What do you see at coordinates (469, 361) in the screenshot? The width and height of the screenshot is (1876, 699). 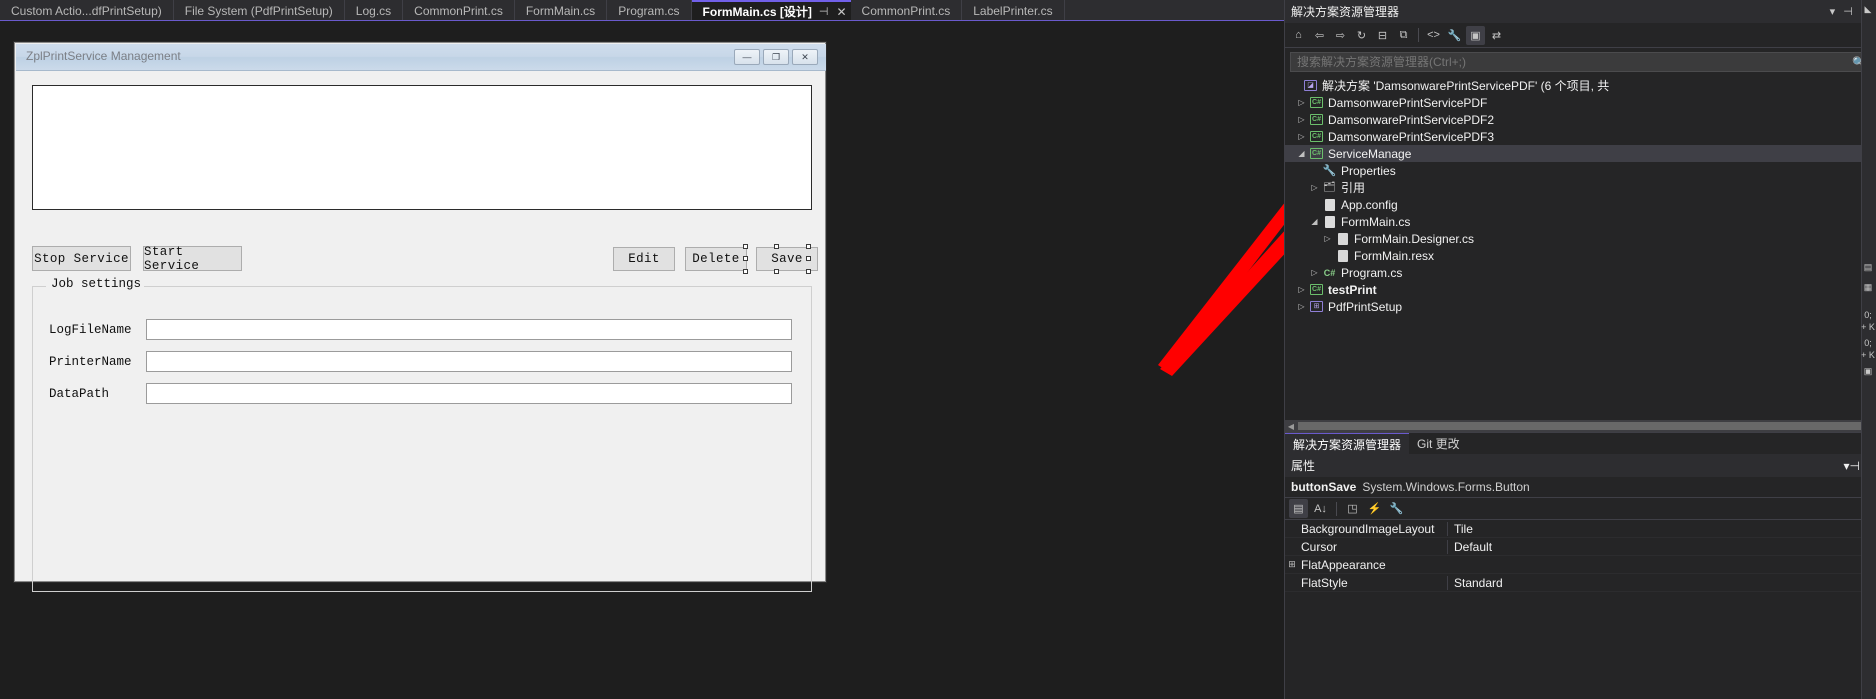 I see `printername-input` at bounding box center [469, 361].